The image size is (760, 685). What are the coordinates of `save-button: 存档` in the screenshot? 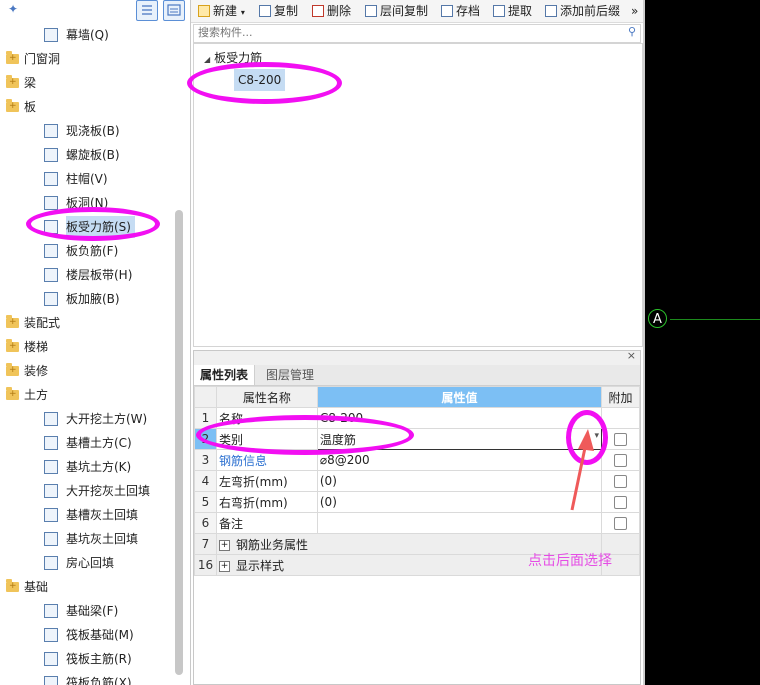 It's located at (460, 11).